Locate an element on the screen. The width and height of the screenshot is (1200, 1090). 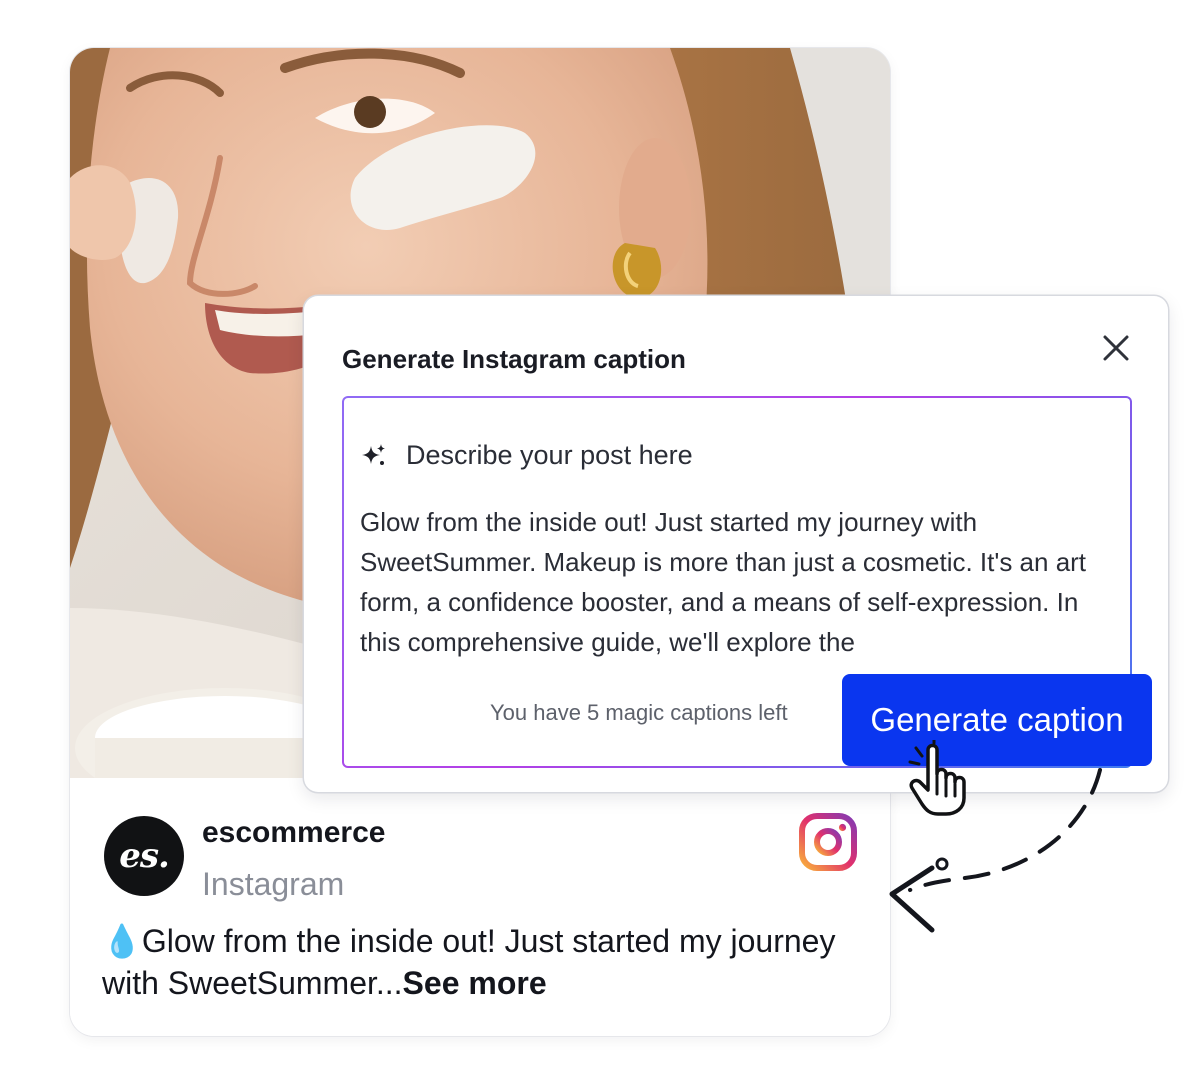
dialog-title: Generate Instagram caption is located at coordinates (514, 359).